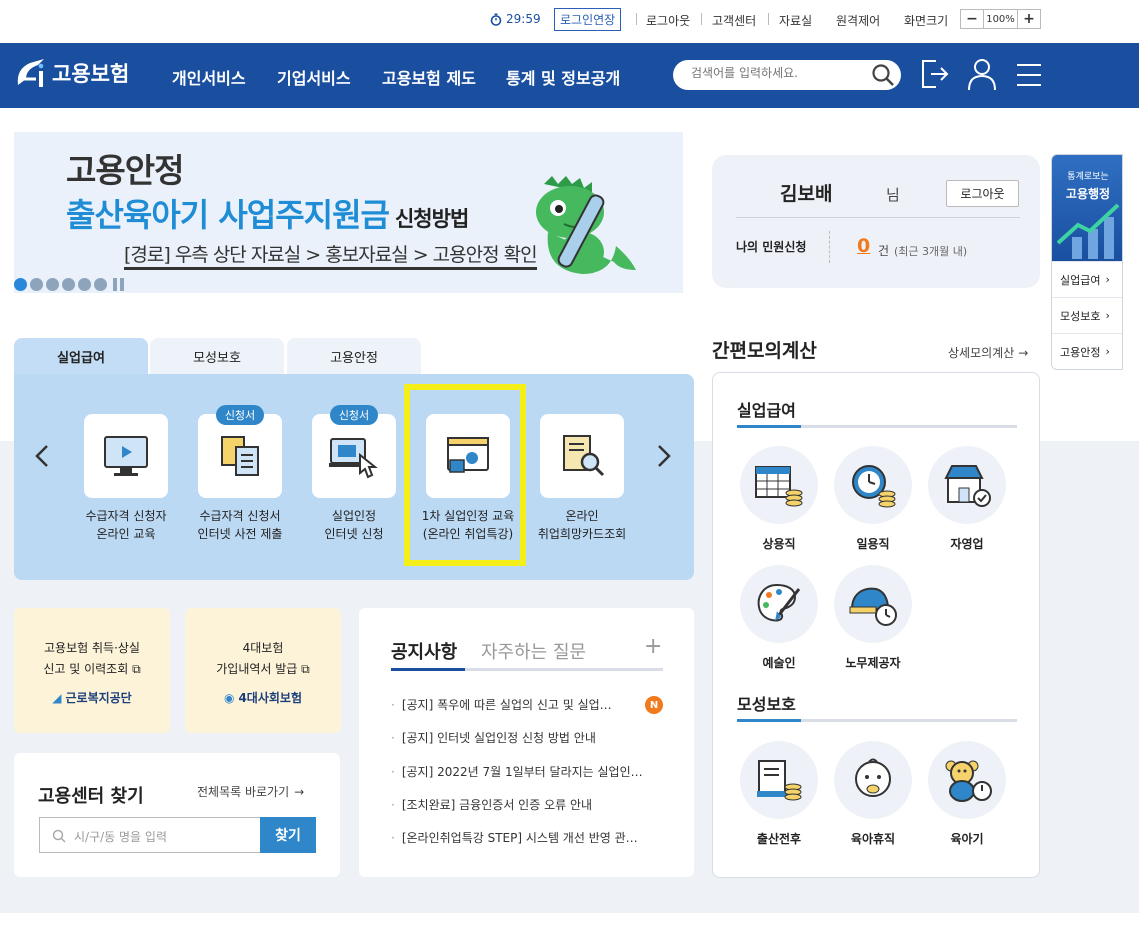 The width and height of the screenshot is (1139, 933). I want to click on zoom-out-button: −, so click(972, 19).